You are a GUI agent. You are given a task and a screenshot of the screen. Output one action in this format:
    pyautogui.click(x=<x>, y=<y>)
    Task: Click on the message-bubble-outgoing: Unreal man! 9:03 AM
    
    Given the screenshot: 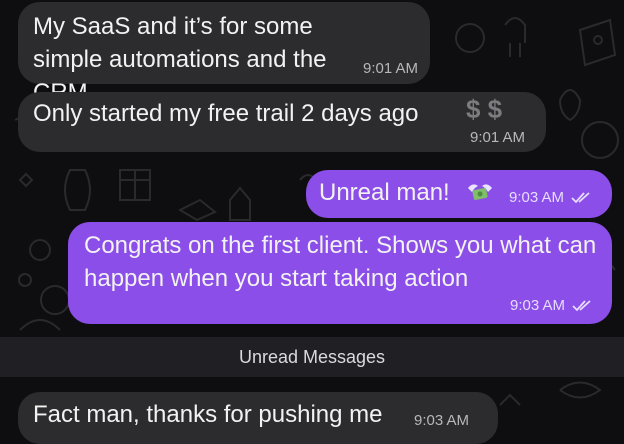 What is the action you would take?
    pyautogui.click(x=459, y=194)
    